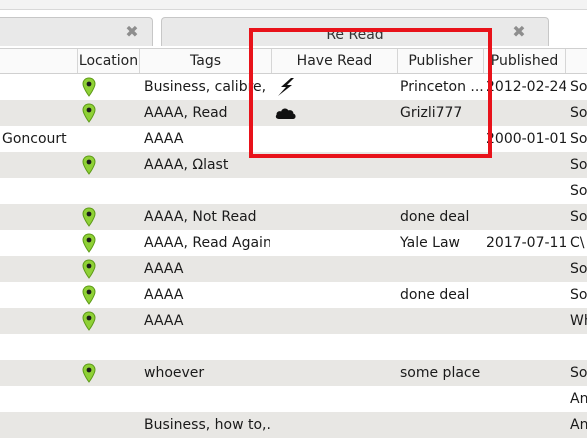 The height and width of the screenshot is (440, 587). Describe the element at coordinates (526, 87) in the screenshot. I see `cell-published: 2012-02-24` at that location.